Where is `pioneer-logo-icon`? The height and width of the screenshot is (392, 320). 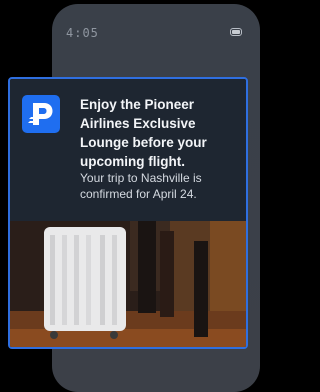
pioneer-logo-icon is located at coordinates (40, 114).